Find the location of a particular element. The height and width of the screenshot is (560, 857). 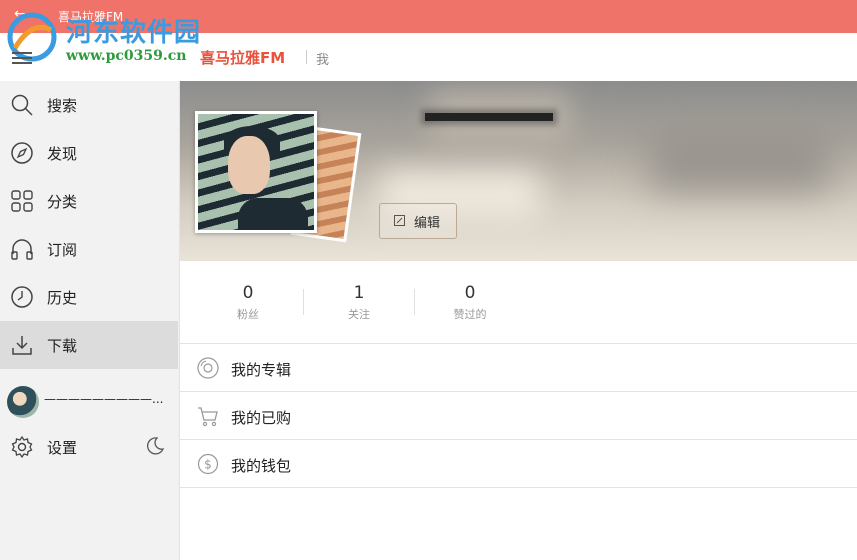

menu-item-label: 我的专辑 is located at coordinates (261, 370).